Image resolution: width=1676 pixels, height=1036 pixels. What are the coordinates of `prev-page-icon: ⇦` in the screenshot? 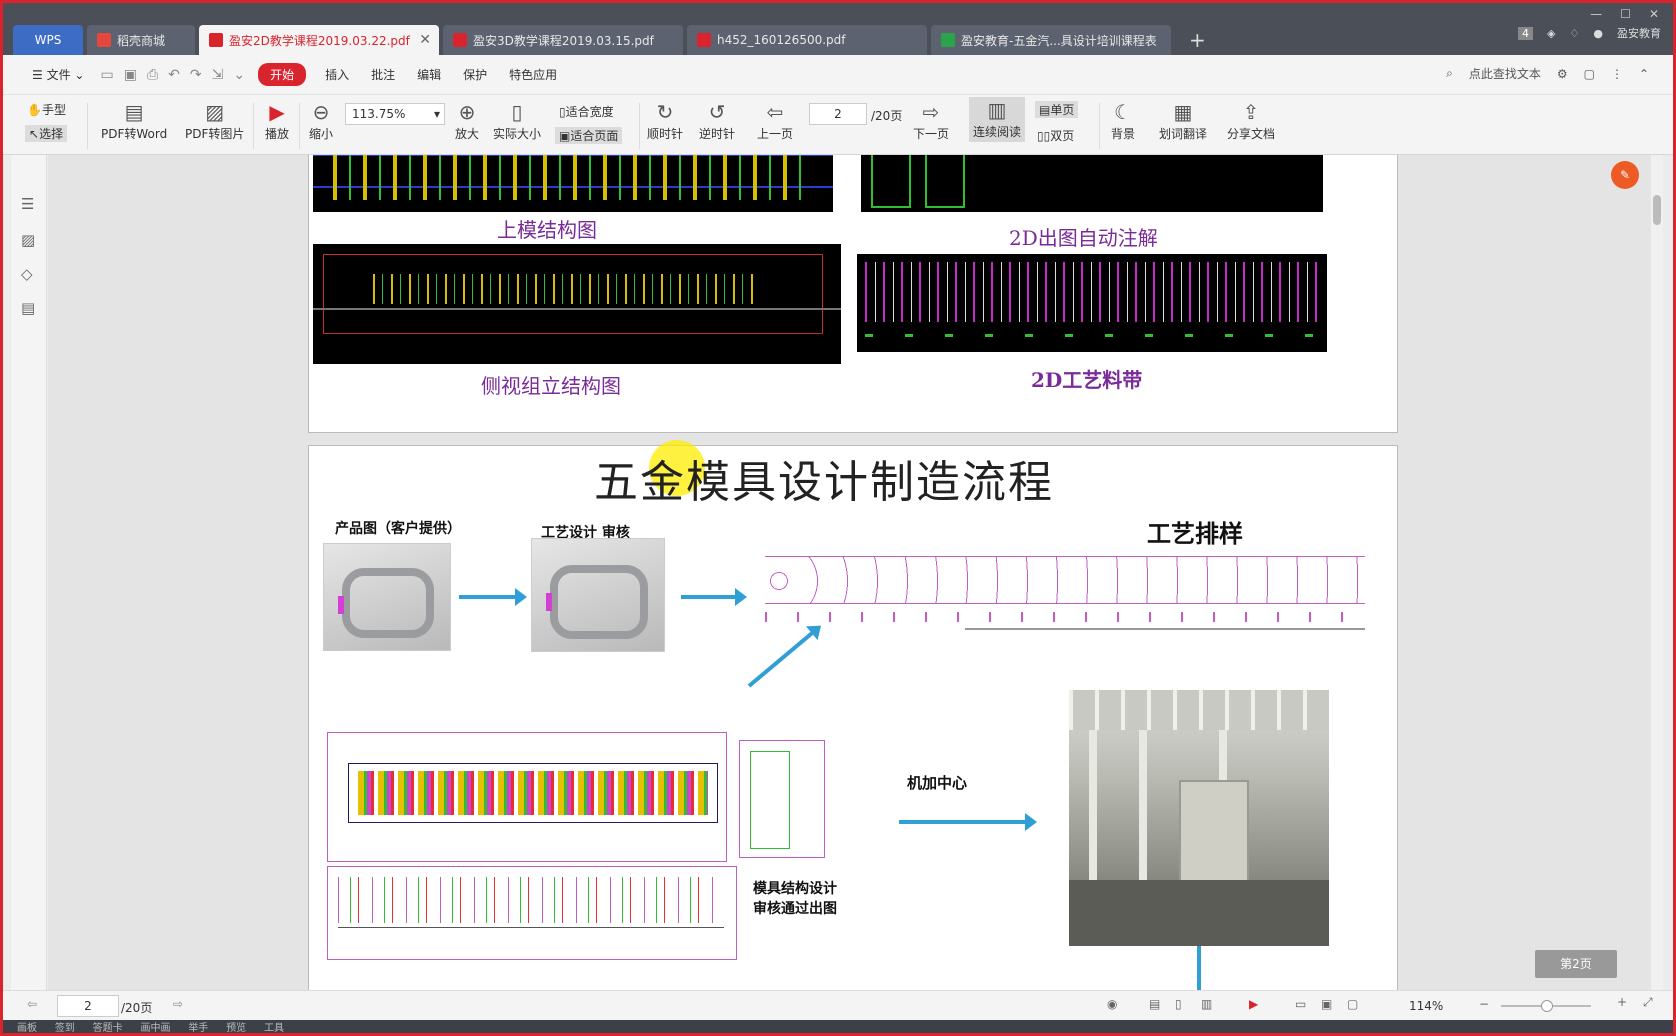 It's located at (32, 1004).